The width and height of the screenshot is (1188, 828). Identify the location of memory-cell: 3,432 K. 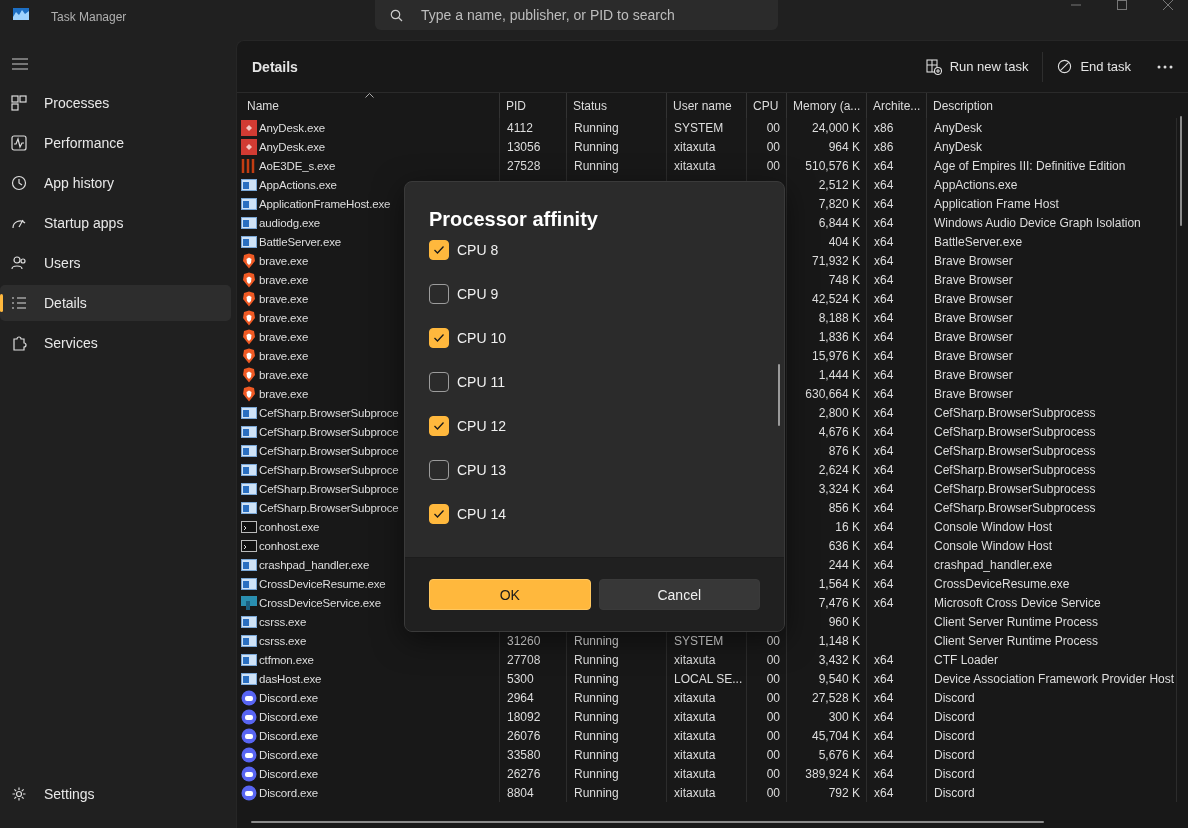
(839, 659).